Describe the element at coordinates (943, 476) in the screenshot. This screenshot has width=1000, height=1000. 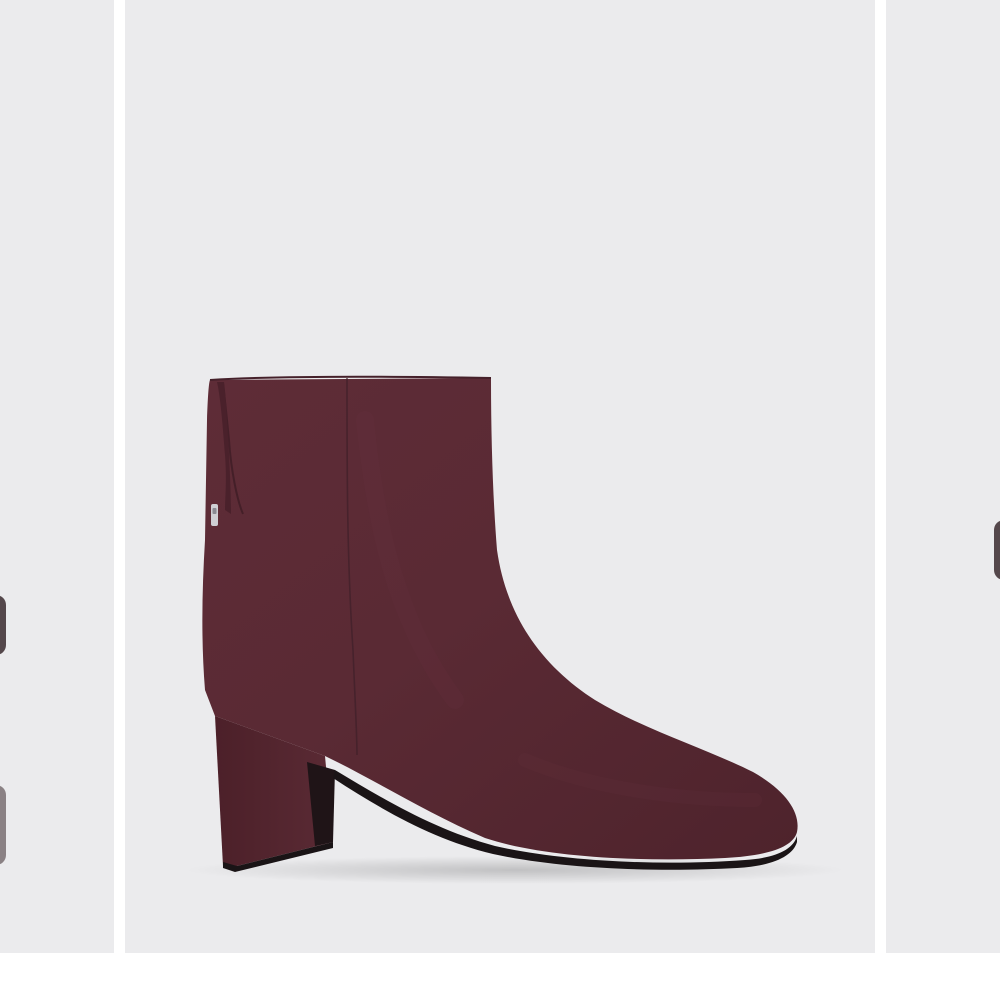
I see `next-slide-peek` at that location.